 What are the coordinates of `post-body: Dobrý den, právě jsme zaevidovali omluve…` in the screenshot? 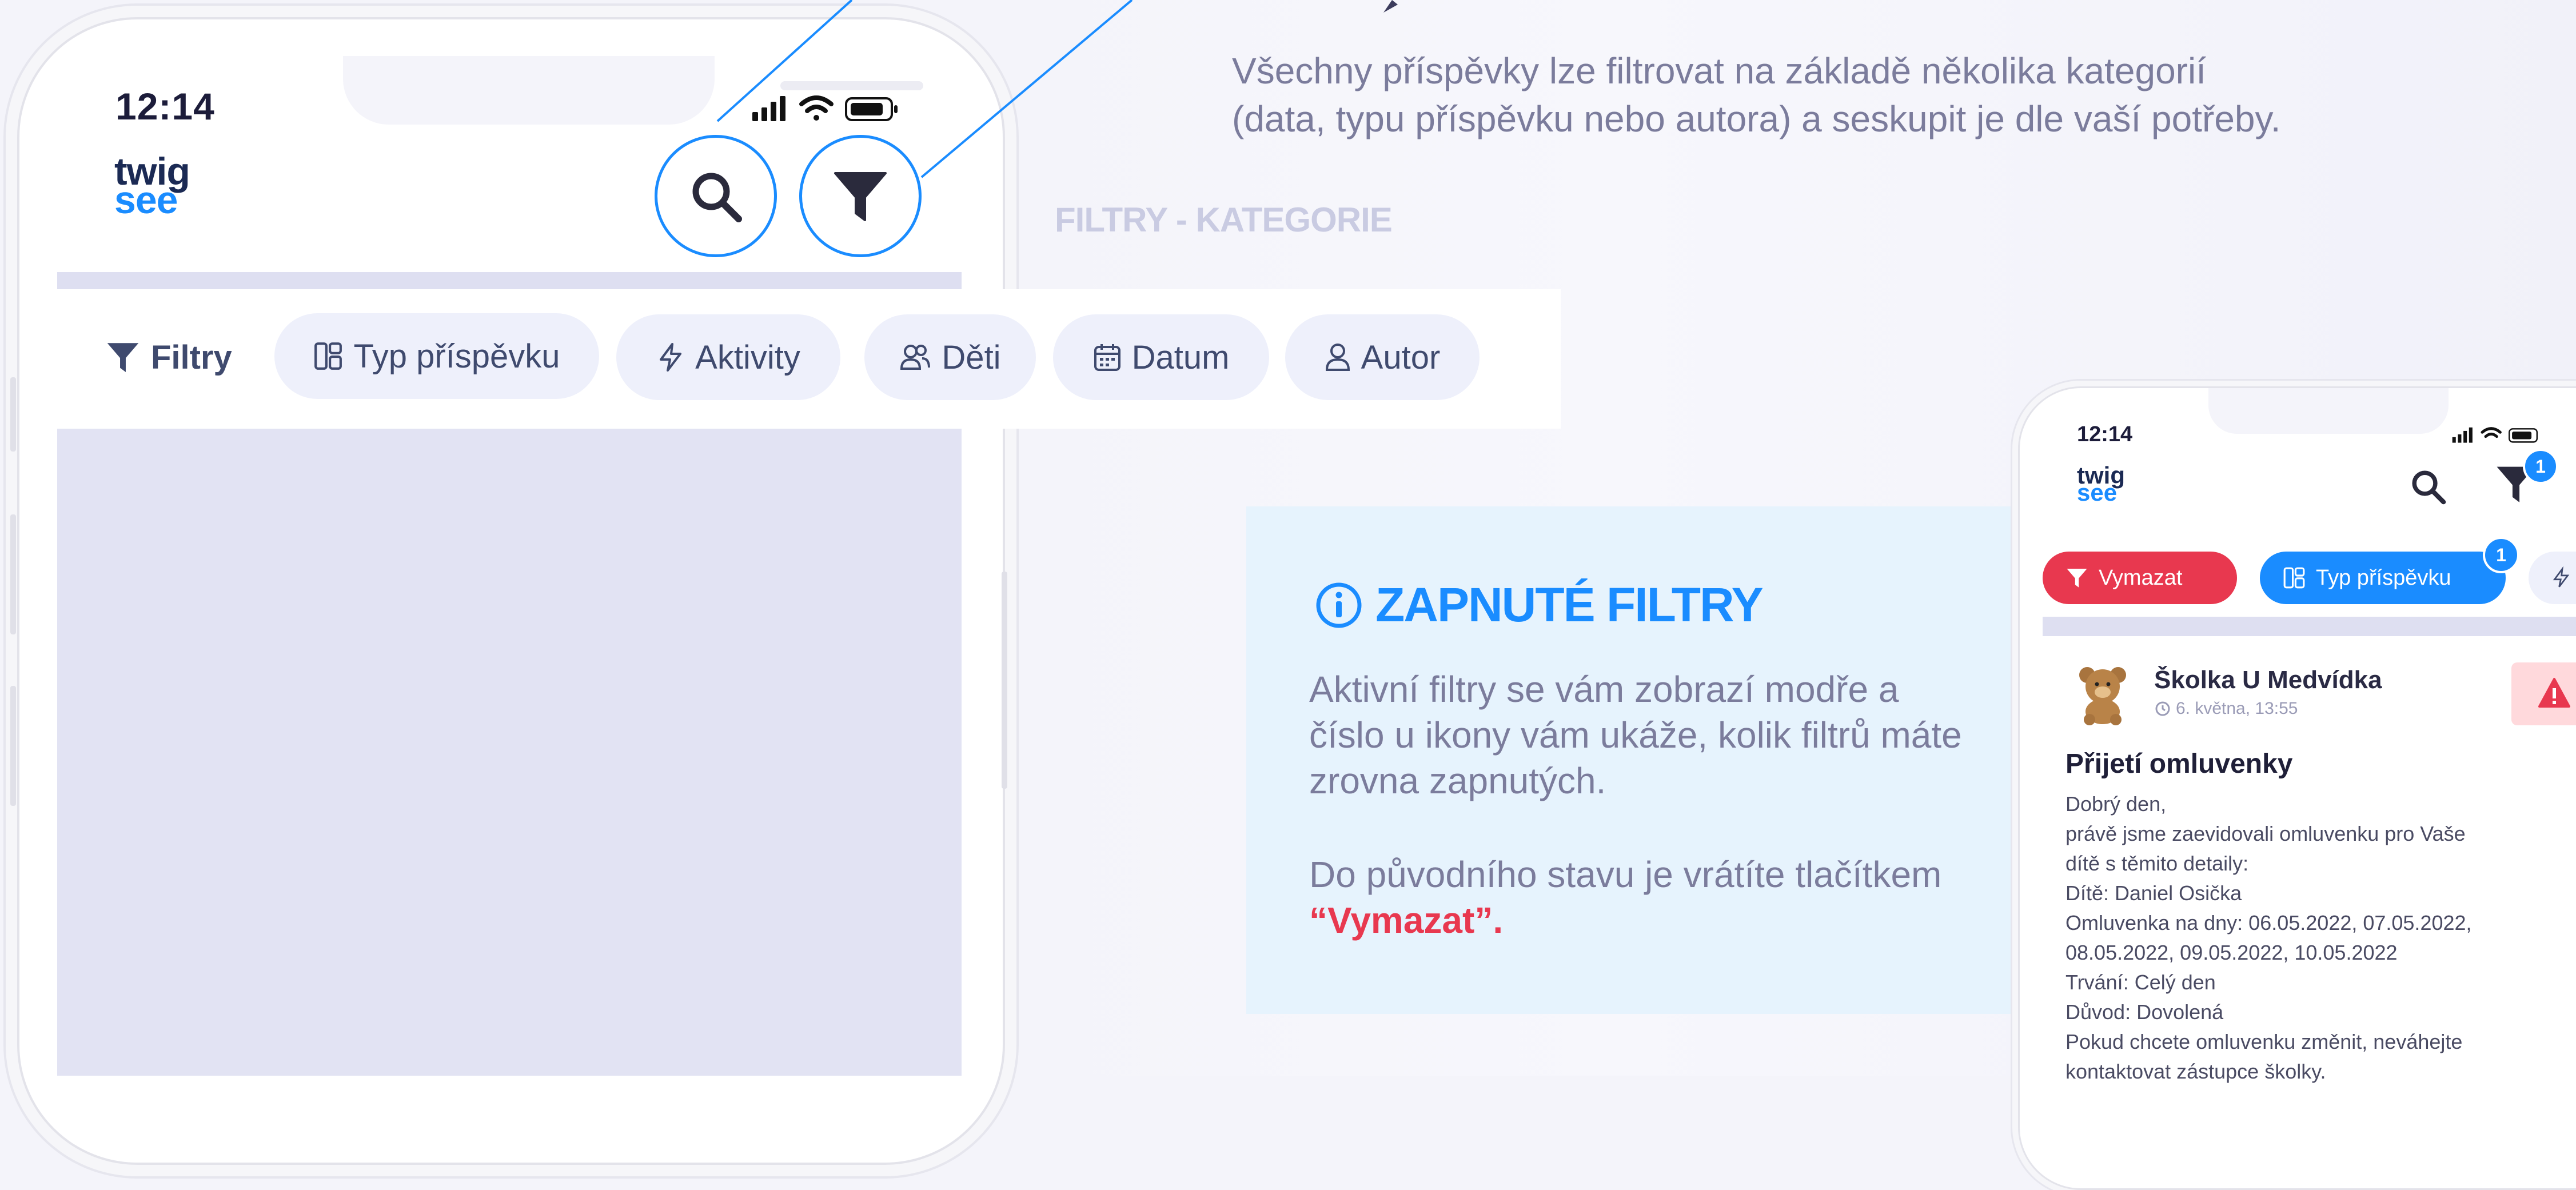 It's located at (2268, 937).